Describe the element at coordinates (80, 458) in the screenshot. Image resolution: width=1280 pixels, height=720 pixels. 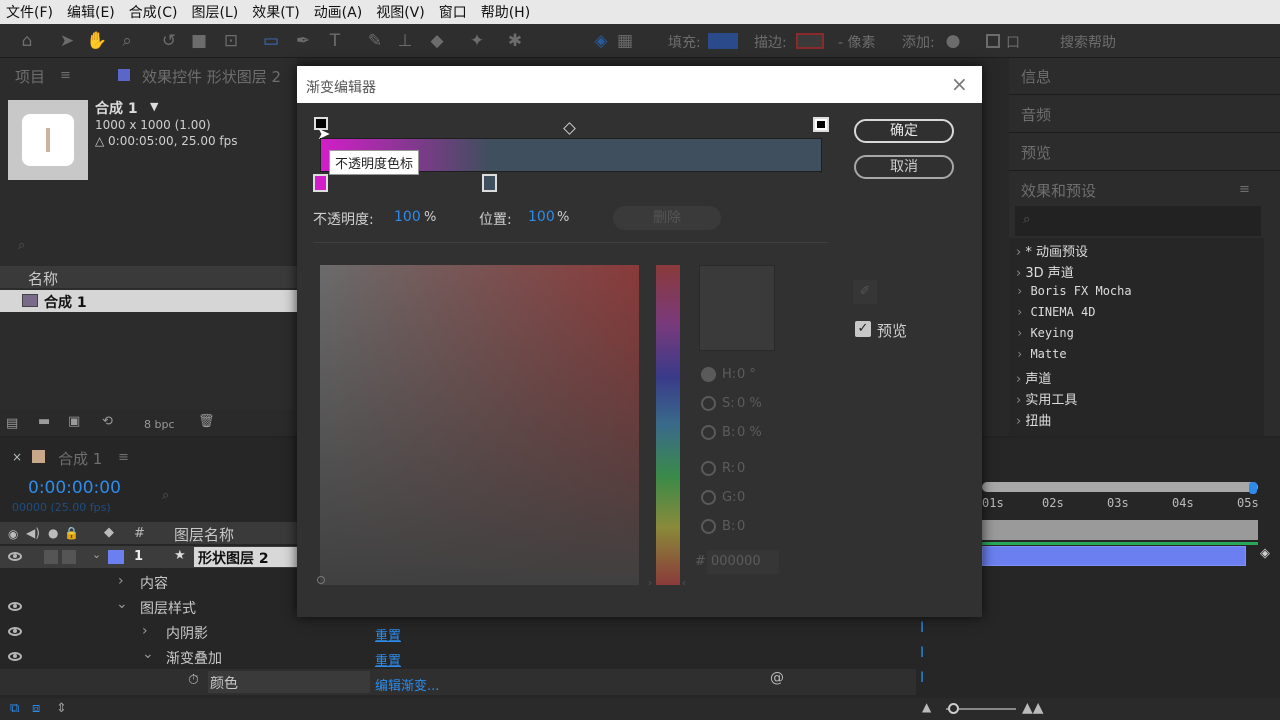
I see `timeline-comp-tab: 合成 1` at that location.